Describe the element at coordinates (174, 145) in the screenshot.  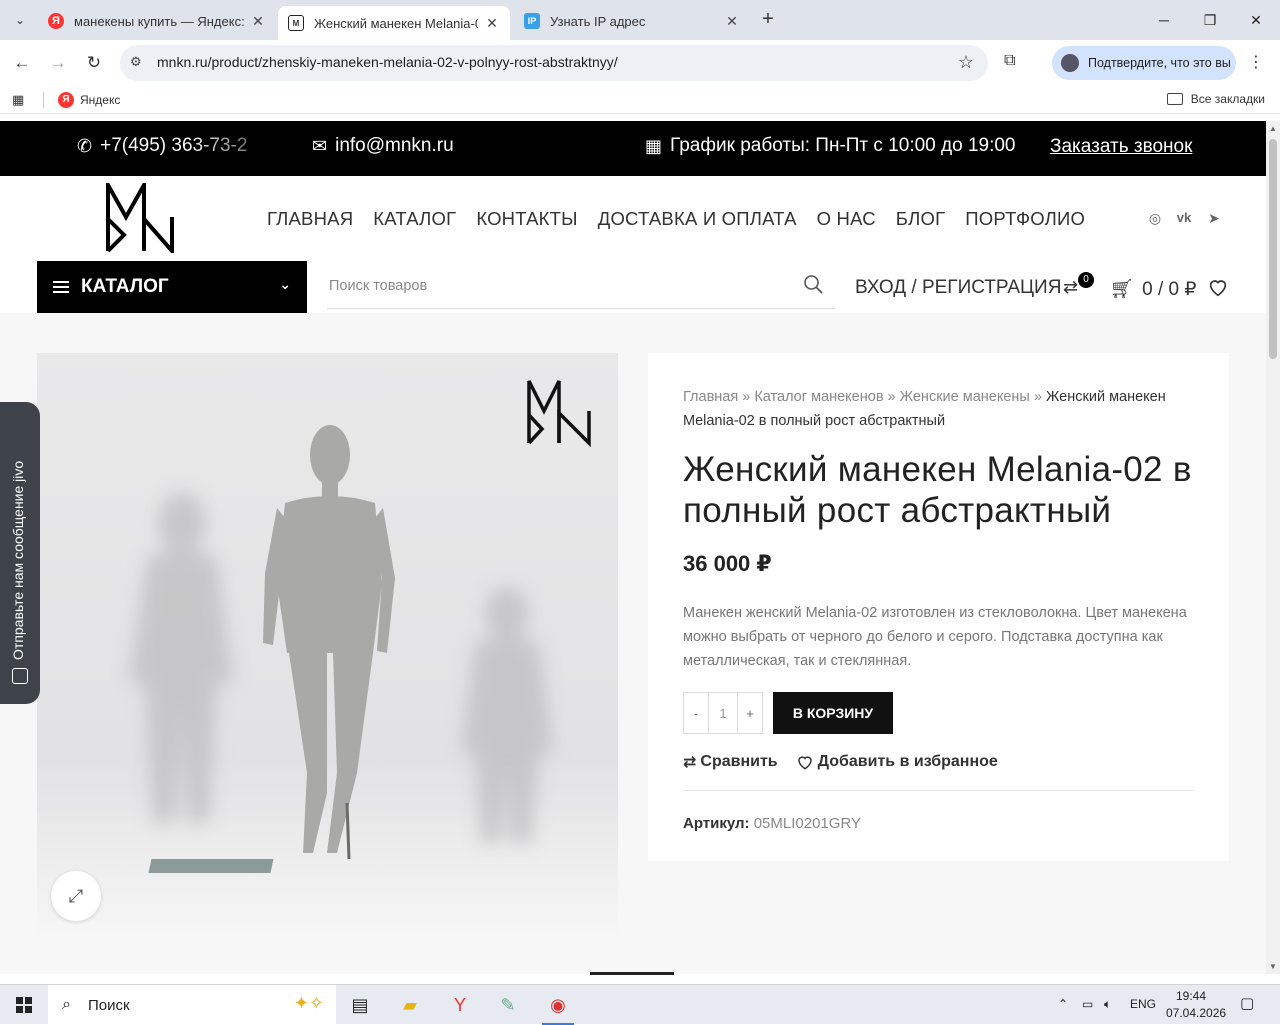
I see `phone-text: +7(495) 363-73-2` at that location.